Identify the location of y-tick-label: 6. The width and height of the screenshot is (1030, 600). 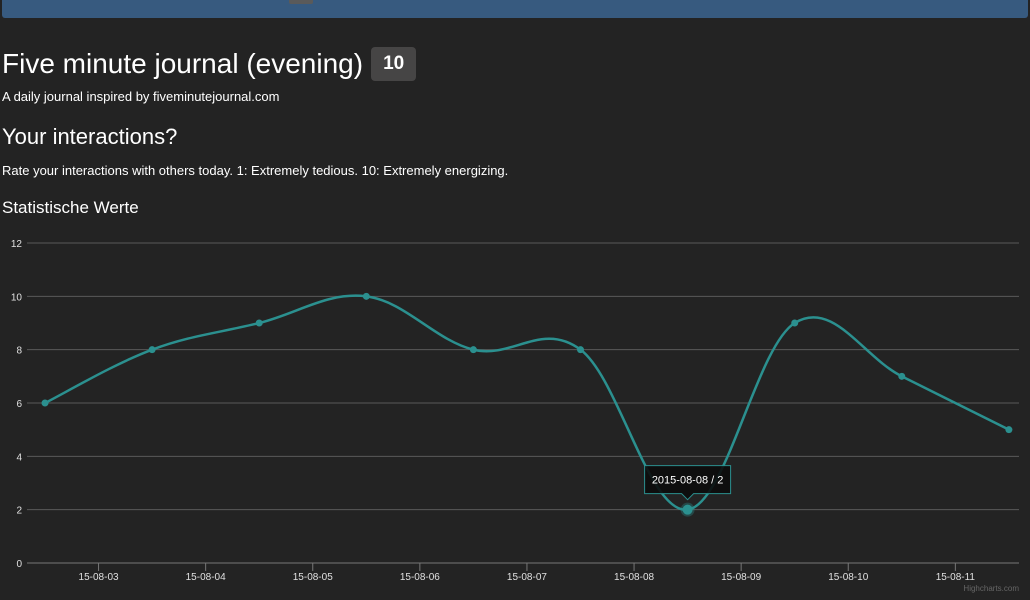
(19, 404).